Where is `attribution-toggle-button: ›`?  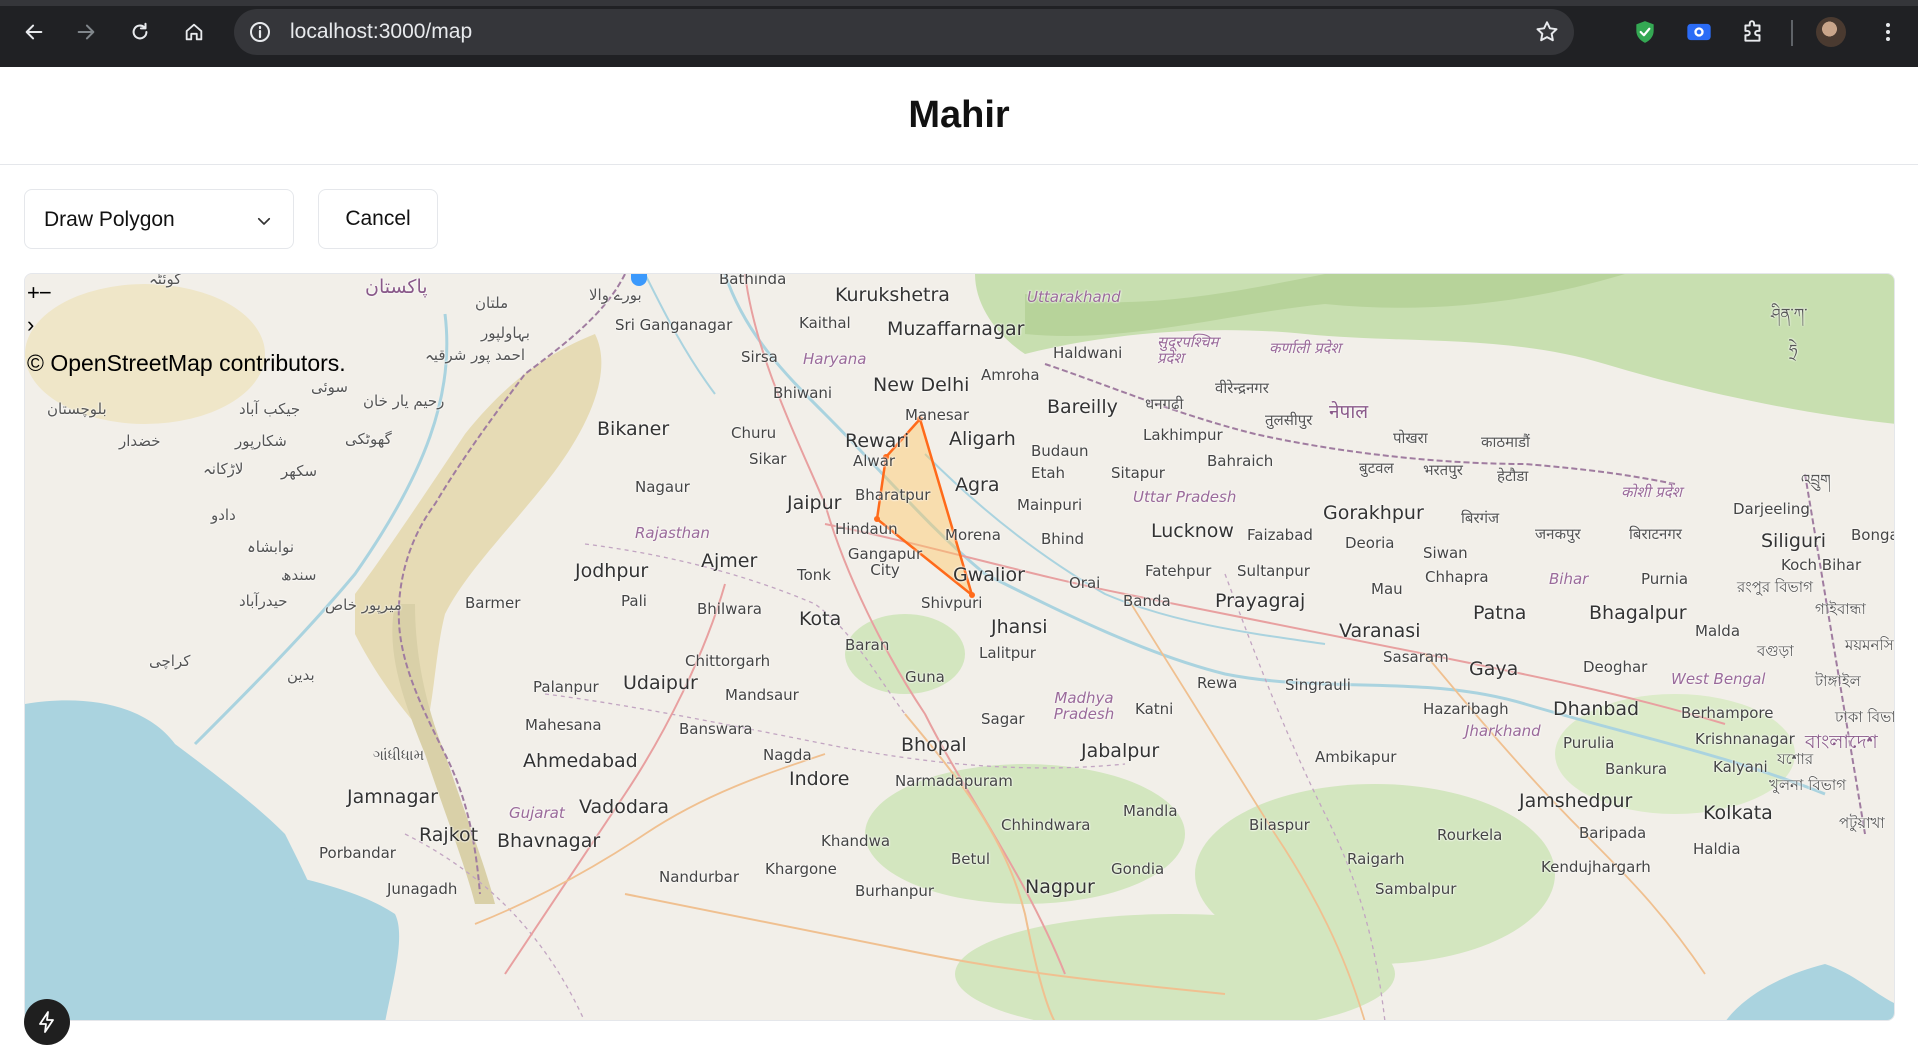
attribution-toggle-button: › is located at coordinates (30, 325).